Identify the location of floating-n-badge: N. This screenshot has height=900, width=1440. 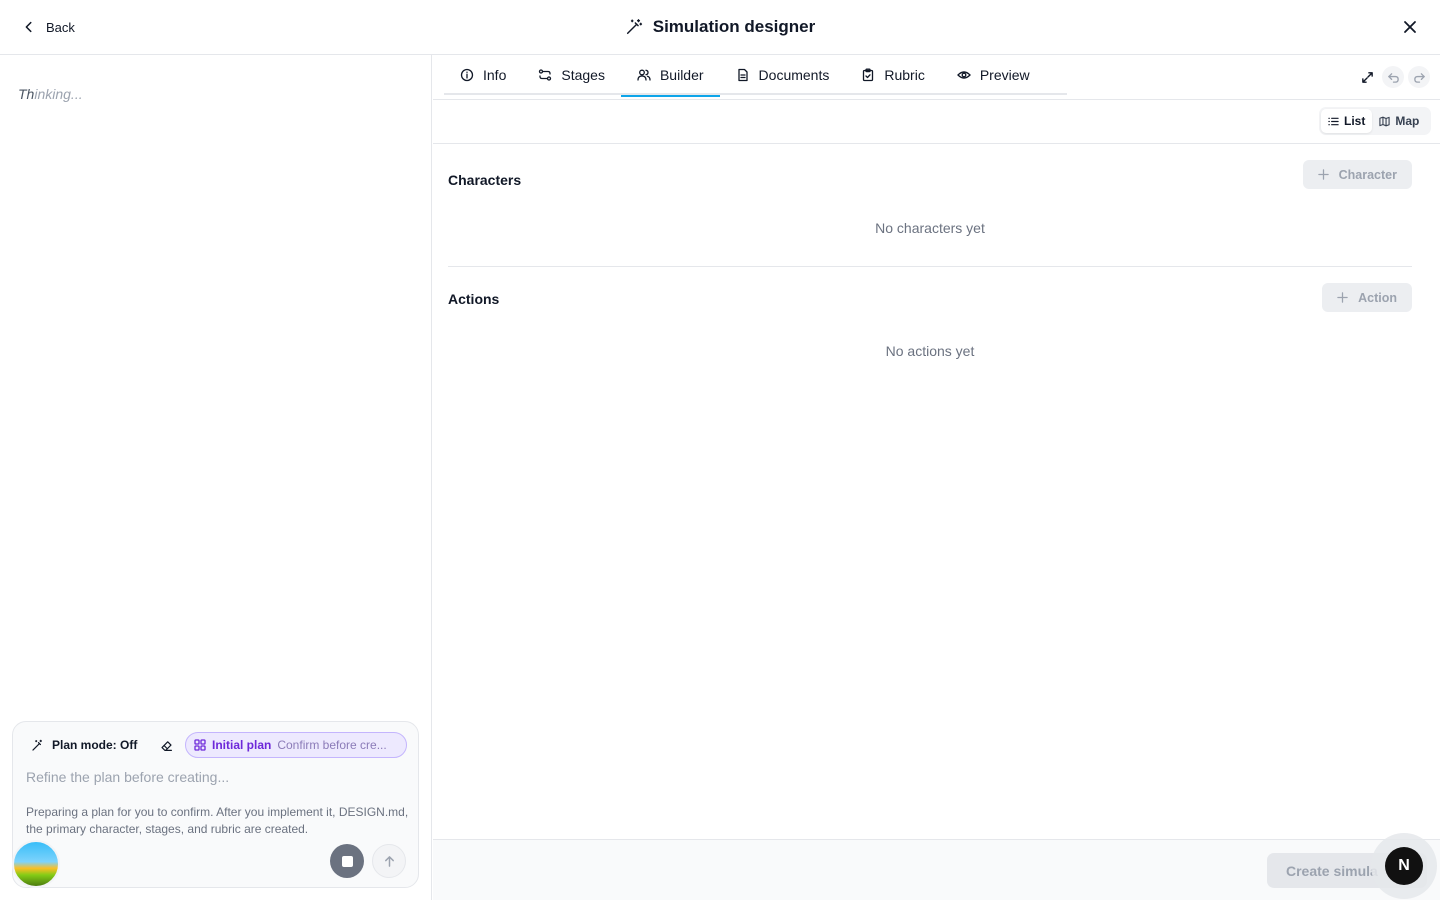
(1404, 866).